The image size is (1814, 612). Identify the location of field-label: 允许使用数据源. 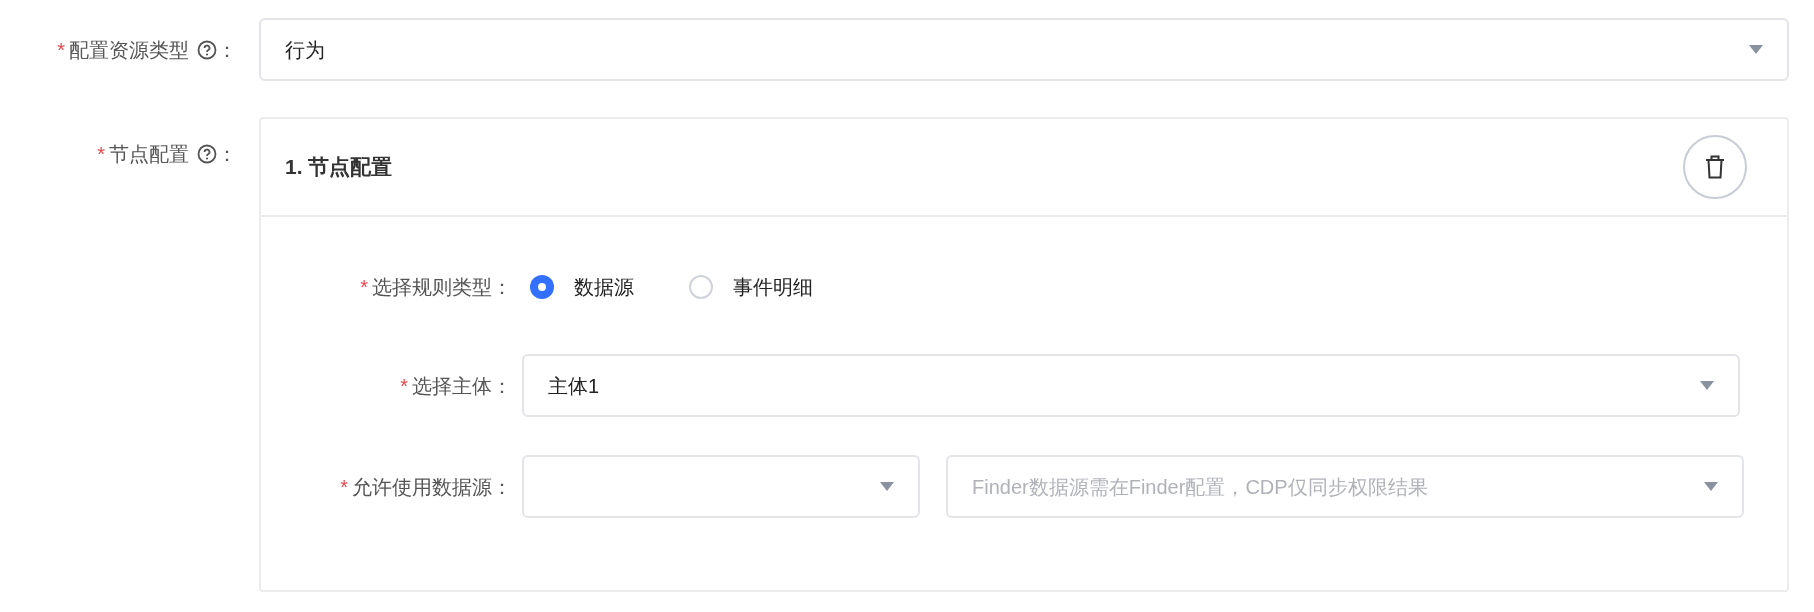
(422, 487).